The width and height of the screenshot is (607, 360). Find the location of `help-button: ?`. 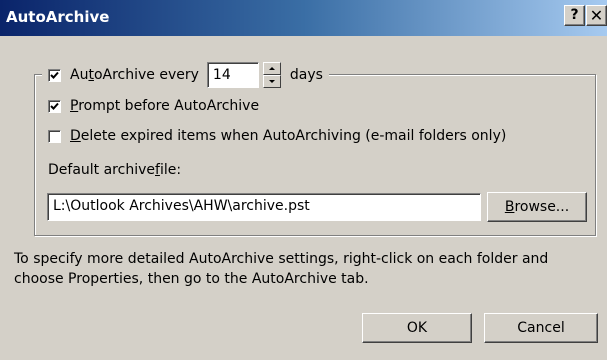

help-button: ? is located at coordinates (574, 15).